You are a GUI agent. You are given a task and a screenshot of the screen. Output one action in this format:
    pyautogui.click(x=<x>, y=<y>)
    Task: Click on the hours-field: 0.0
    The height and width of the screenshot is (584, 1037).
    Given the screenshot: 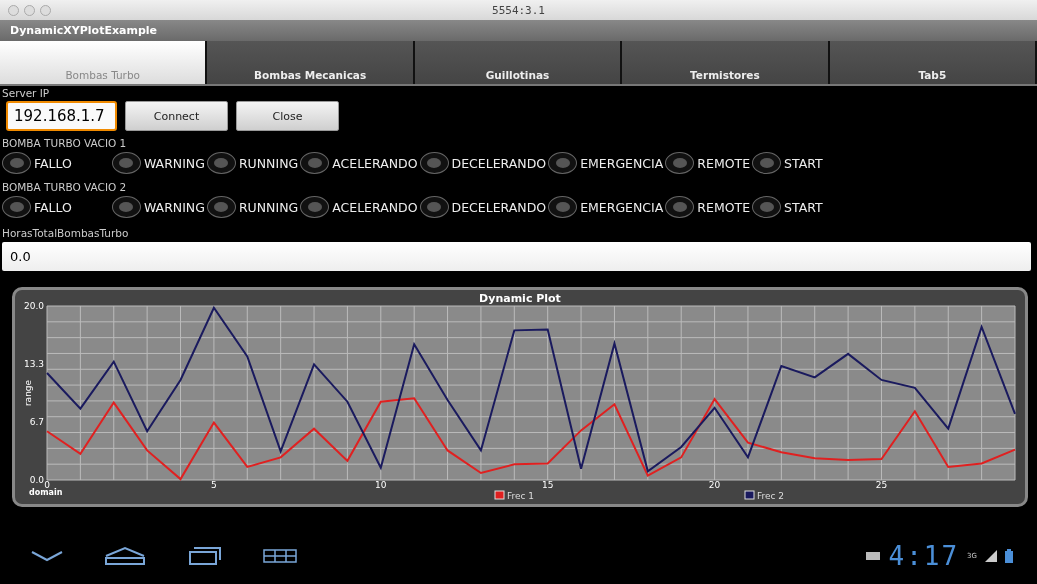 What is the action you would take?
    pyautogui.click(x=516, y=256)
    